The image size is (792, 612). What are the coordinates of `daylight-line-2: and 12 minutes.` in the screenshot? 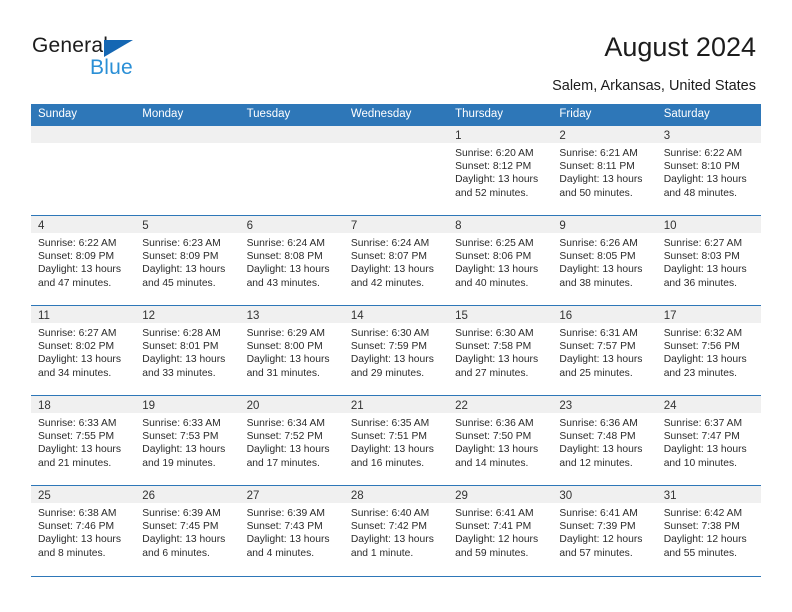 It's located at (596, 463).